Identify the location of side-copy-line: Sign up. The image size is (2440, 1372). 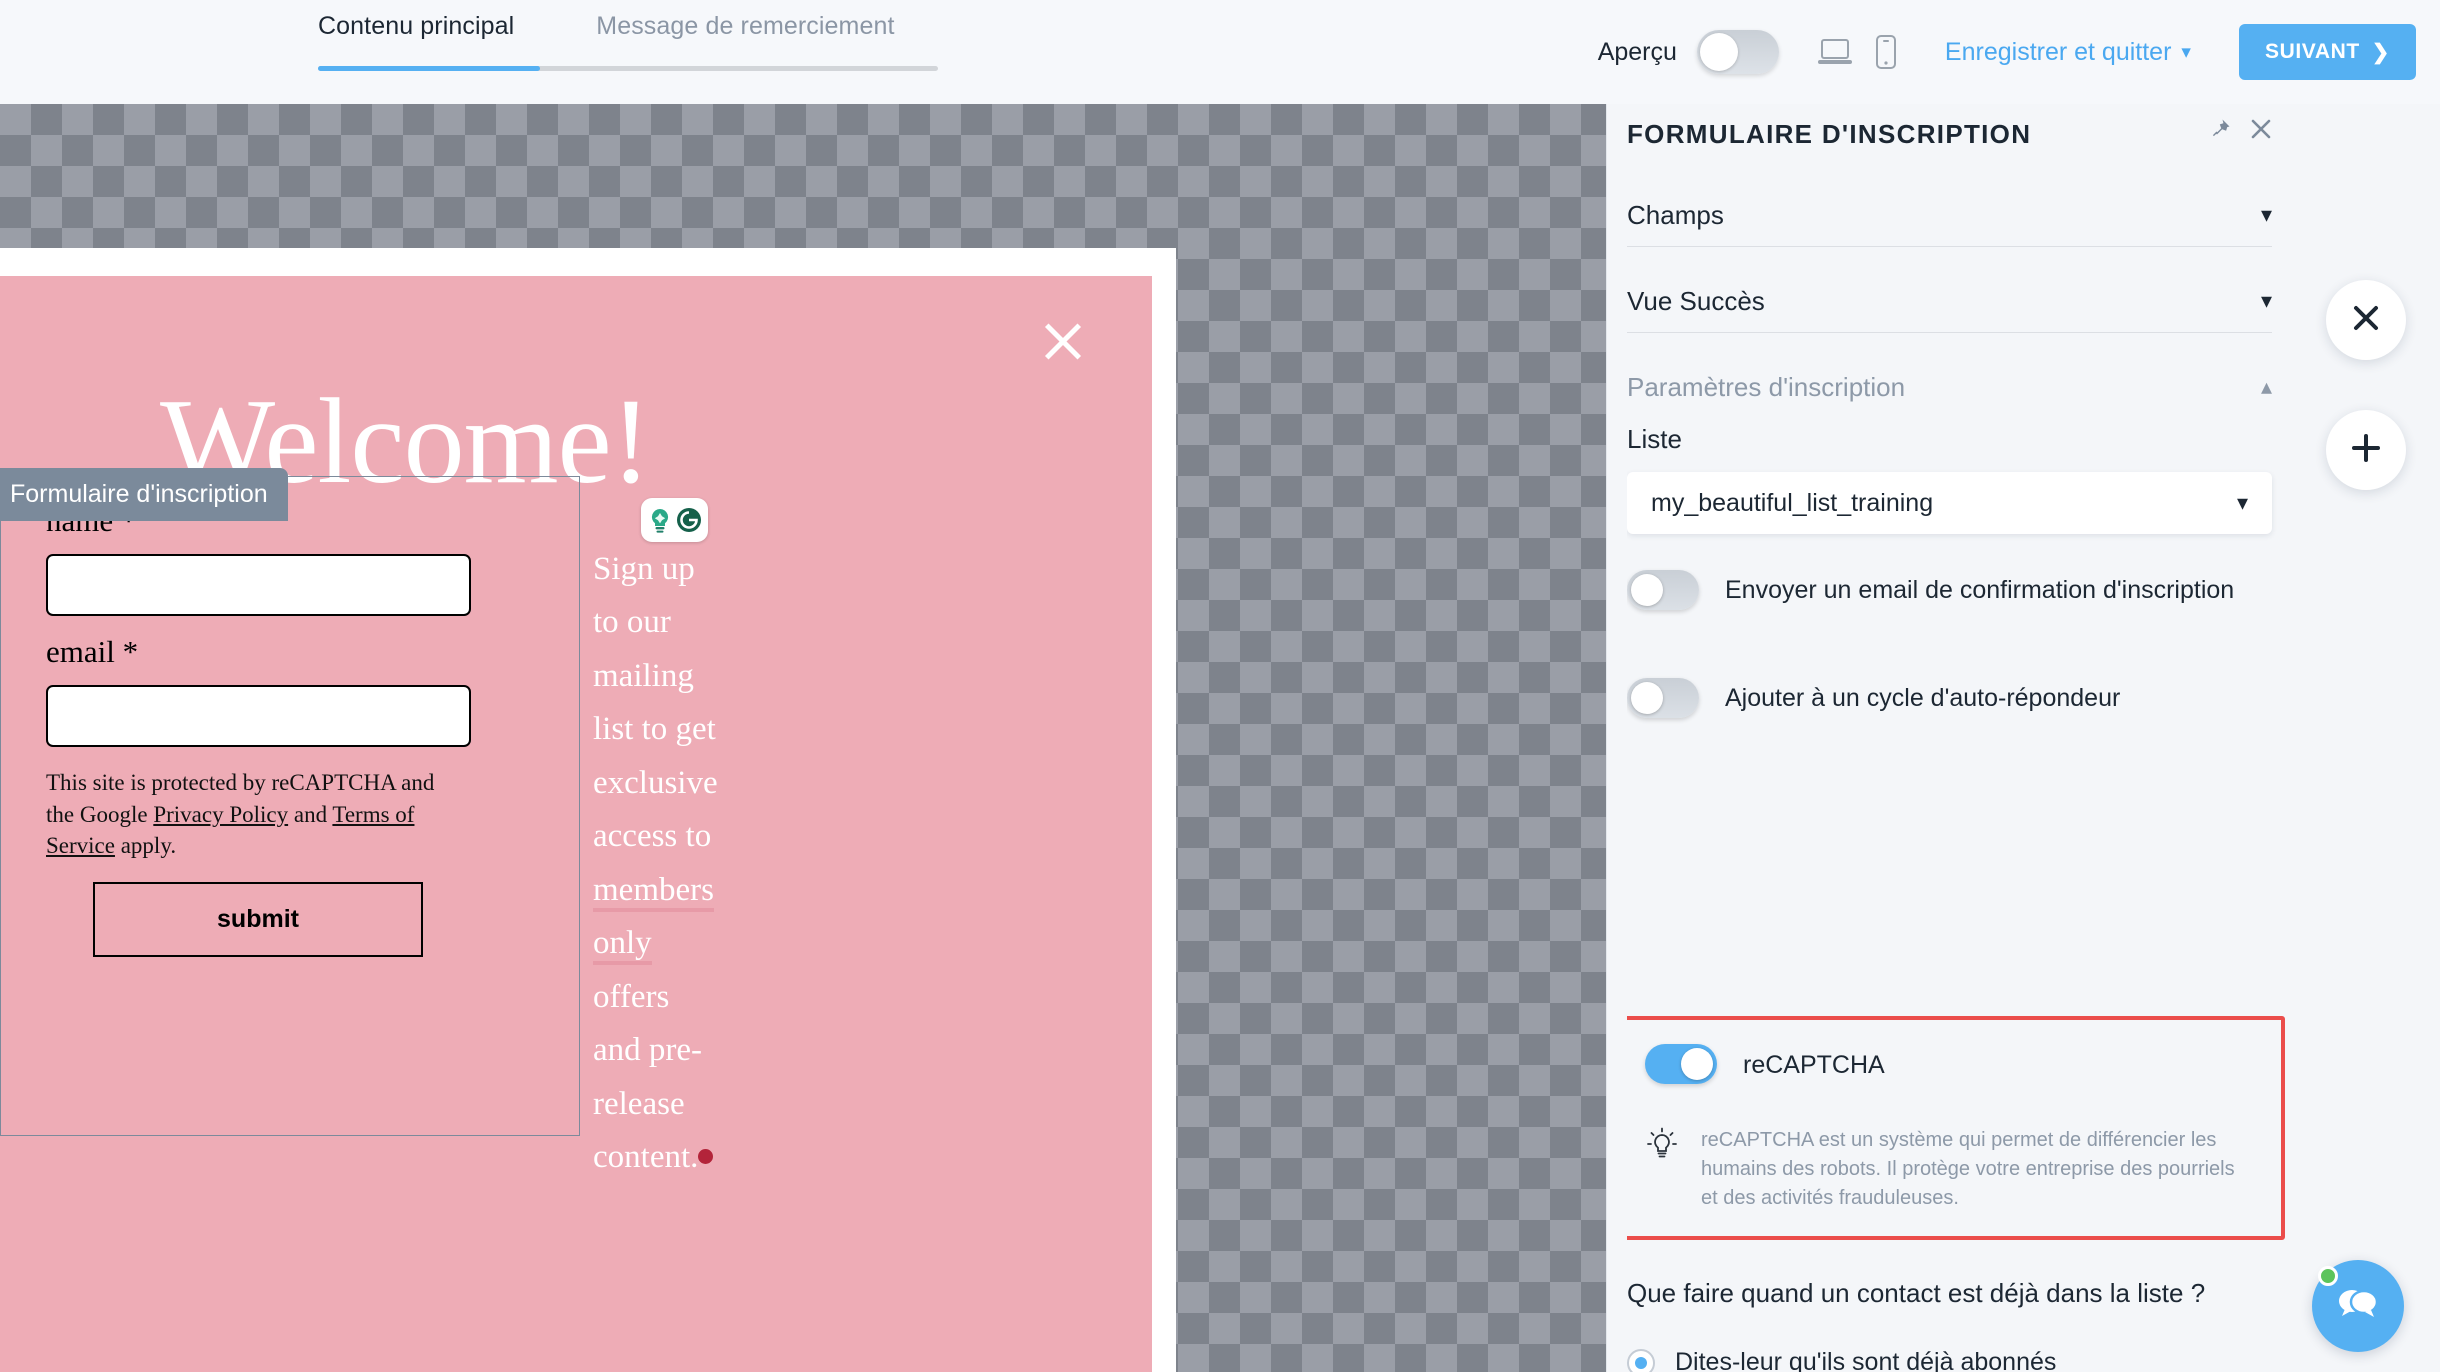
(644, 569).